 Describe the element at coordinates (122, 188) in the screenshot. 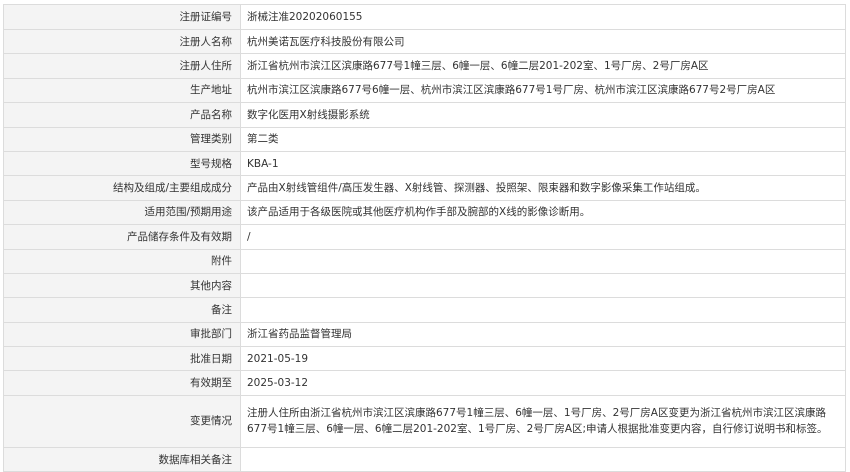

I see `label-structure-composition: 结构及组成/主要组成成分` at that location.